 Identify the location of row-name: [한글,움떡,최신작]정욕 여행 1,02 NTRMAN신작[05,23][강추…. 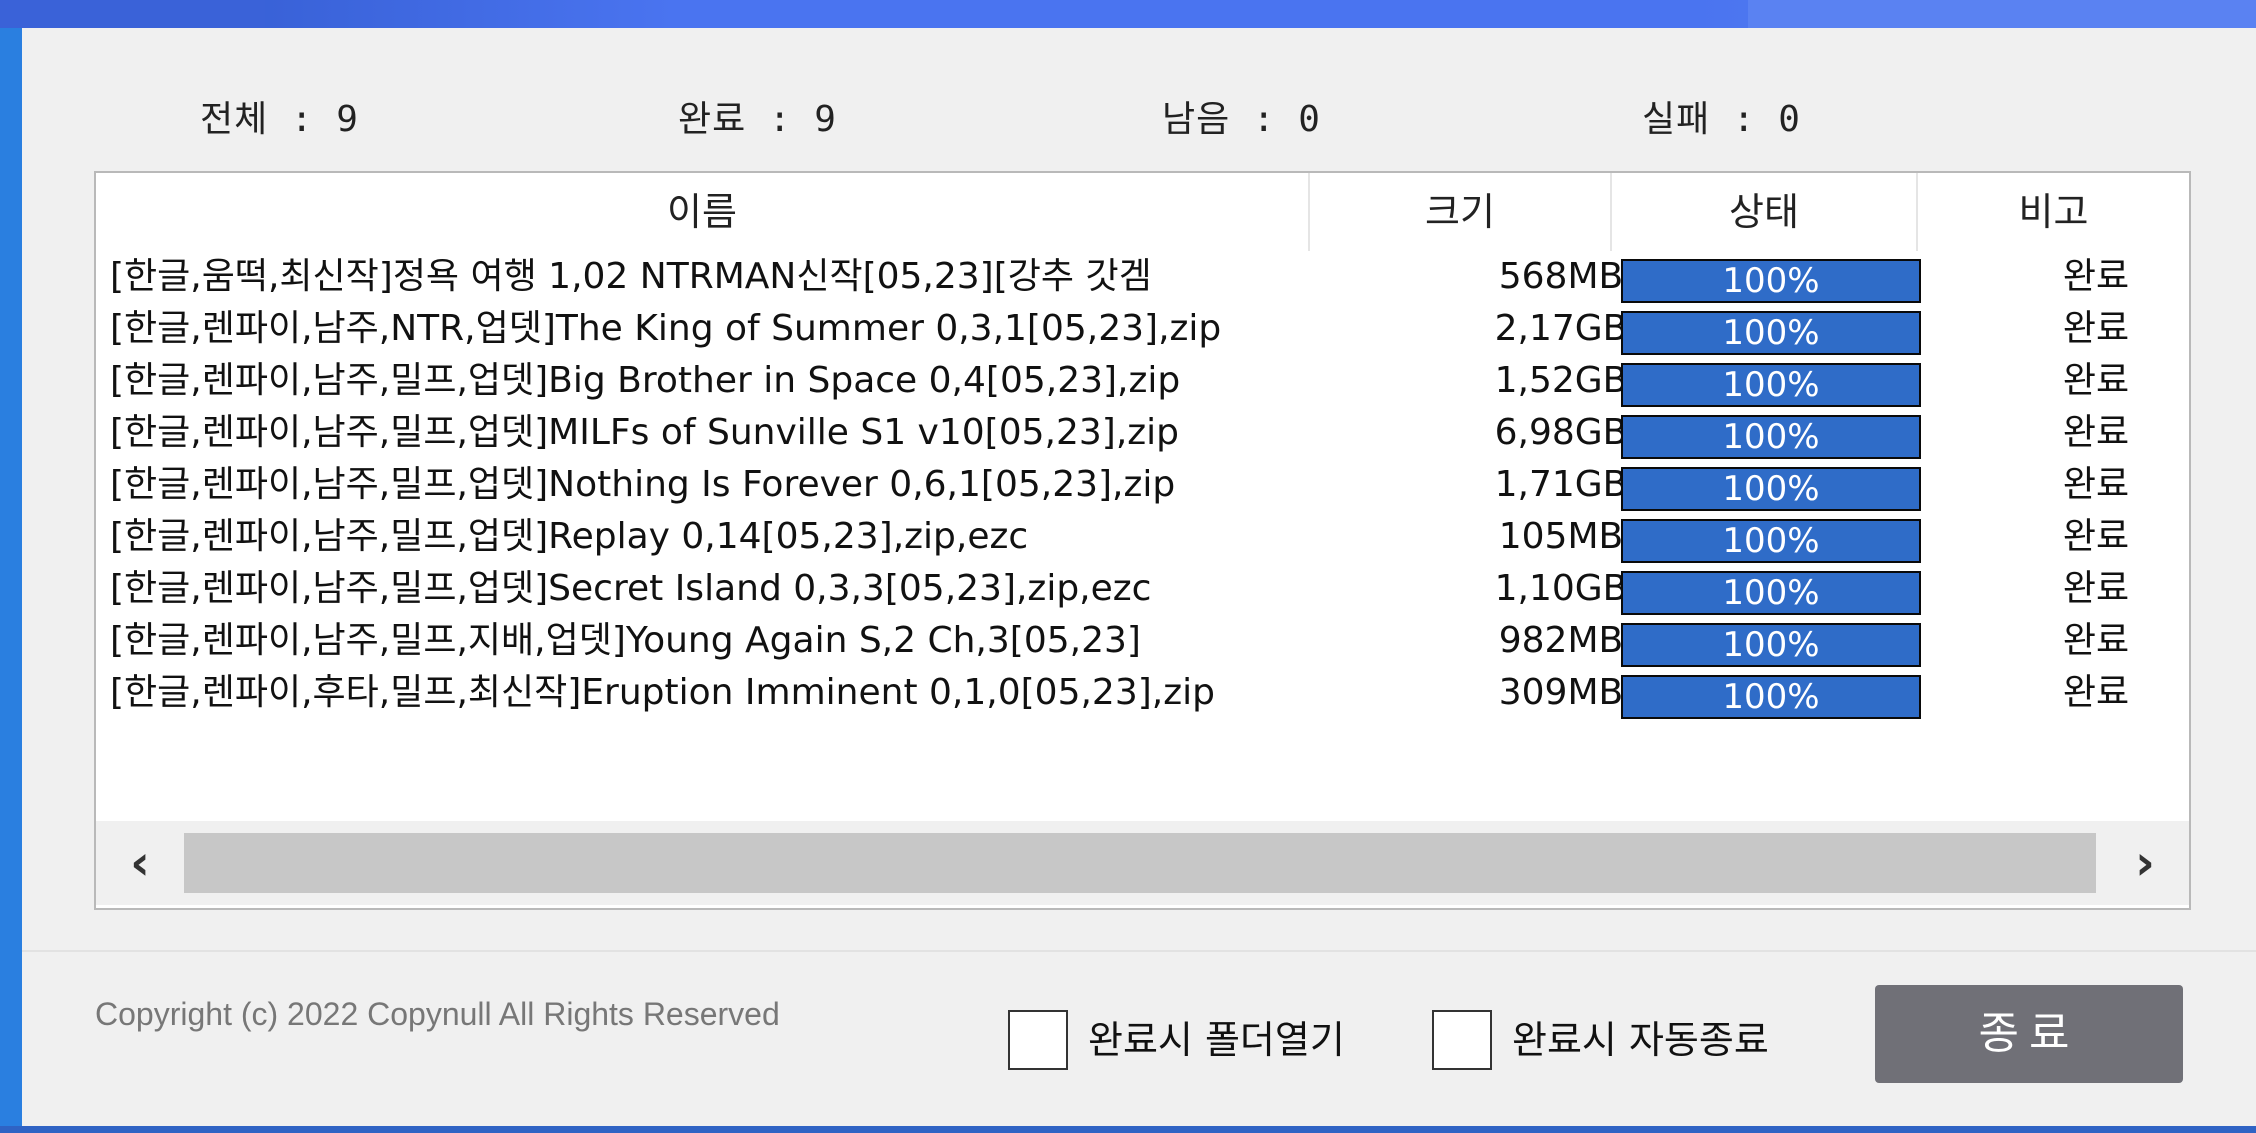
(631, 276).